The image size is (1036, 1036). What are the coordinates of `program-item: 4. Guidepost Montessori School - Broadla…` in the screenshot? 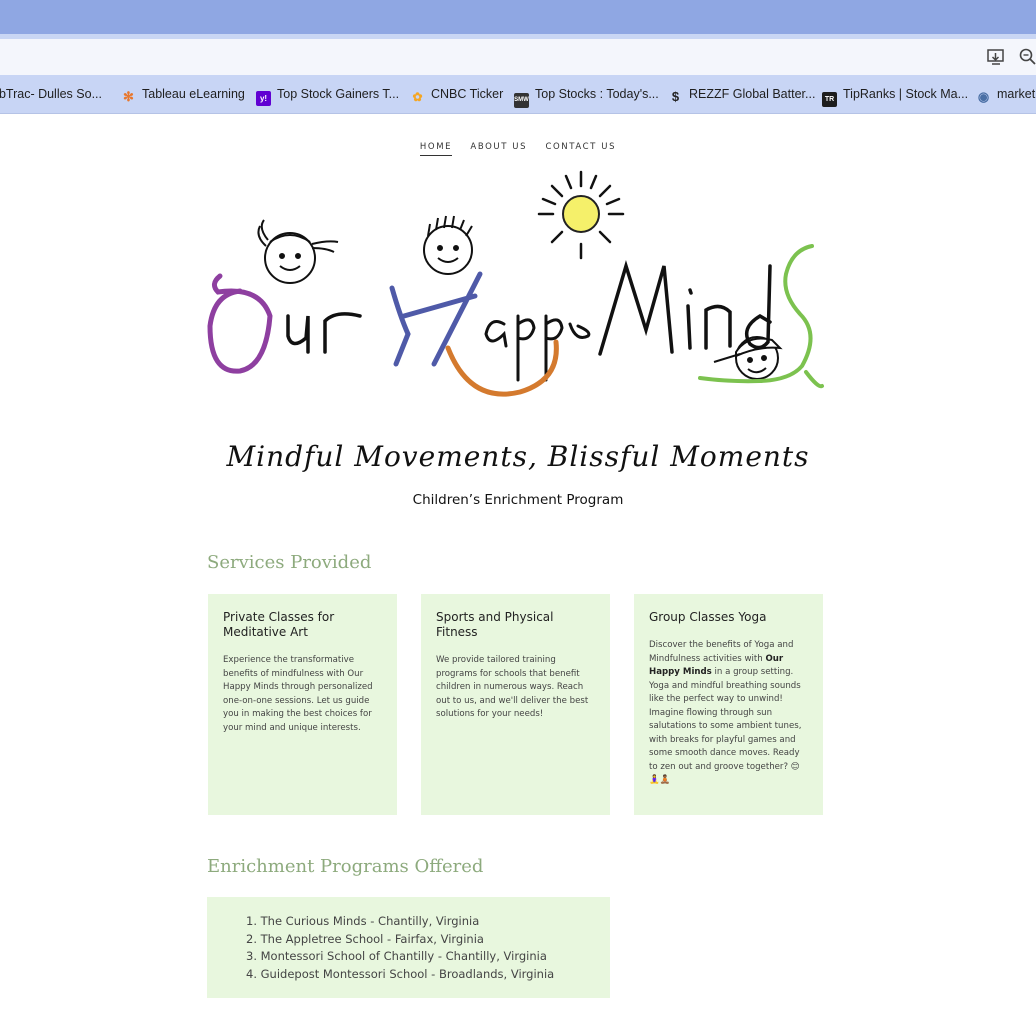 It's located at (400, 973).